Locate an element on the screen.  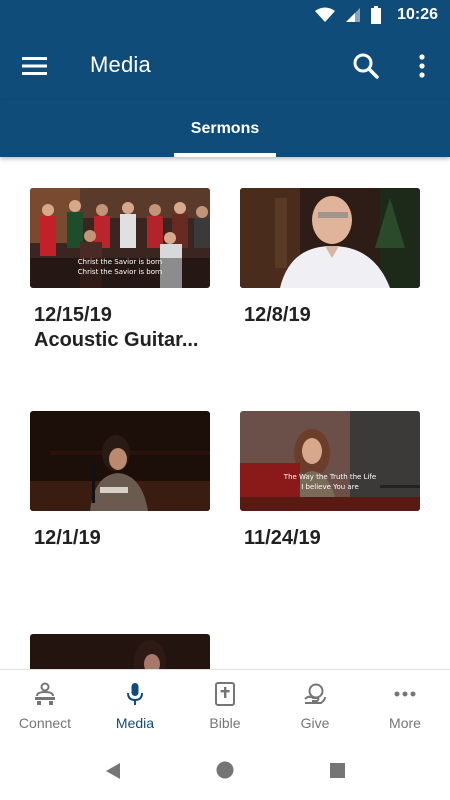
bottom-navigation: Connect Media Bible Give More is located at coordinates (225, 704).